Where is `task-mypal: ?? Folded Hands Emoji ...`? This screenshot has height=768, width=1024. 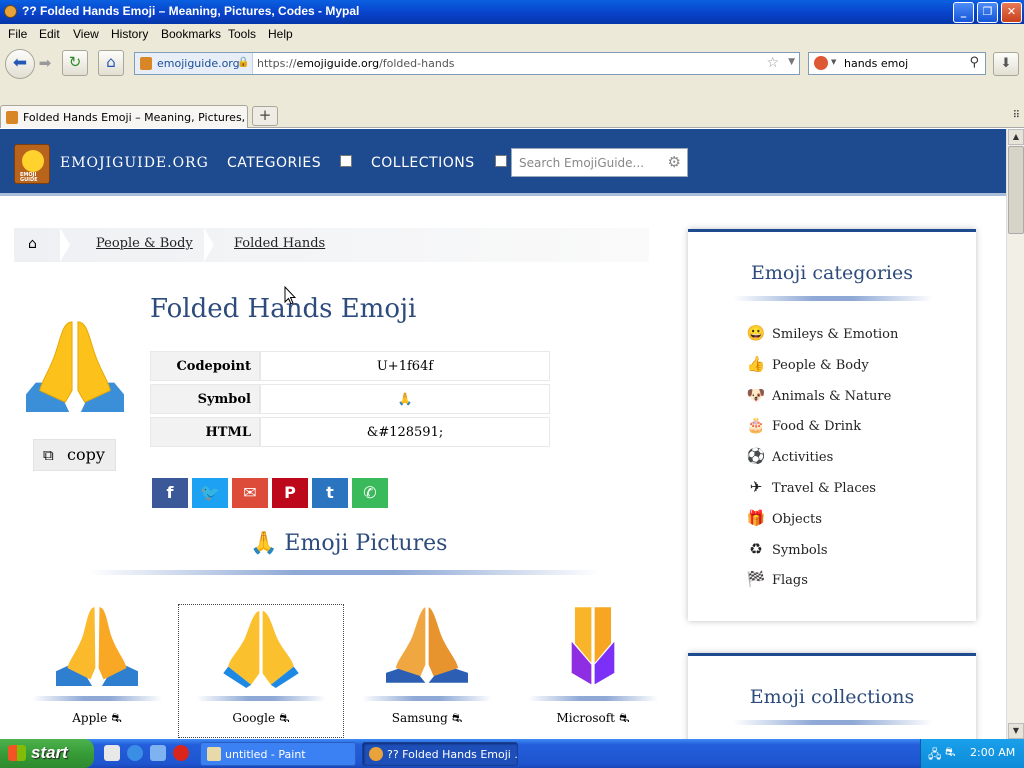 task-mypal: ?? Folded Hands Emoji ... is located at coordinates (440, 754).